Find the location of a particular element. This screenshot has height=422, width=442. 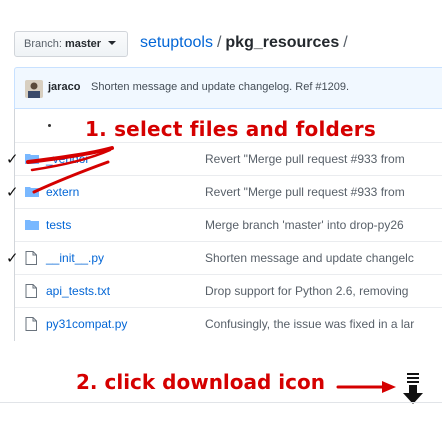

file-name-link: __init__.py is located at coordinates (75, 258).